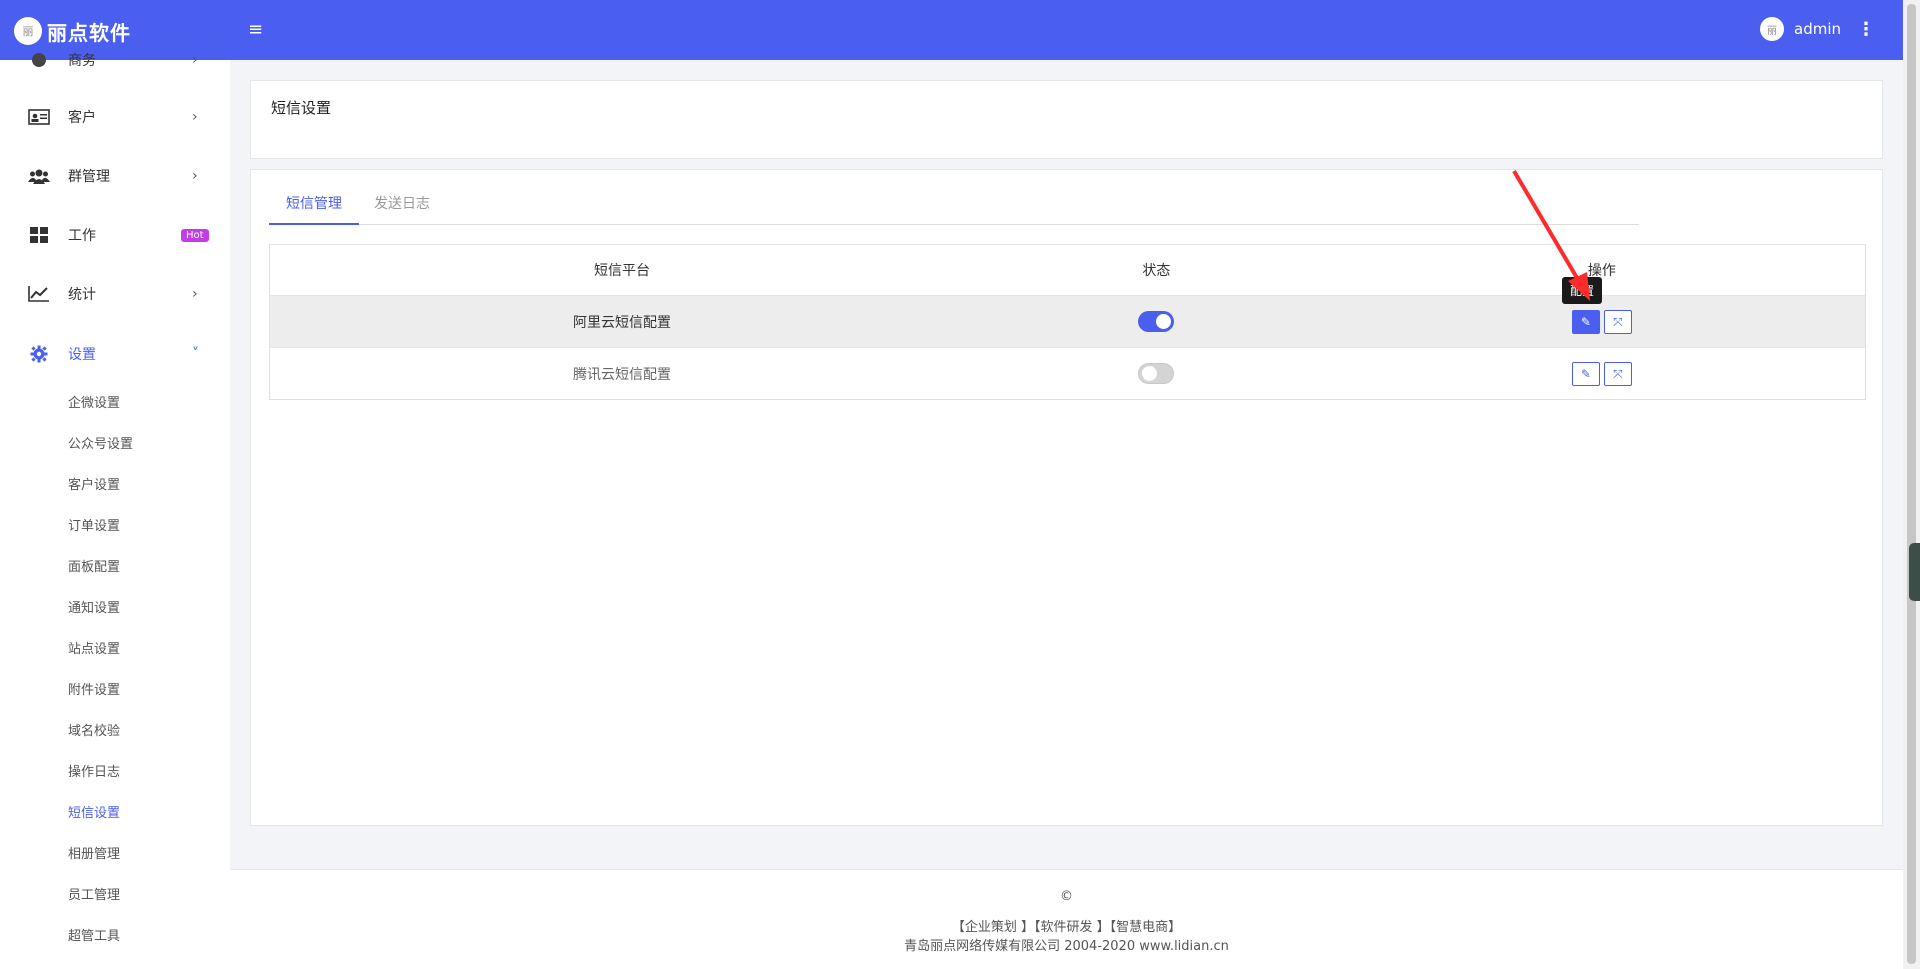 This screenshot has height=969, width=1920. I want to click on user-menu: 丽 admin ⋮, so click(1817, 29).